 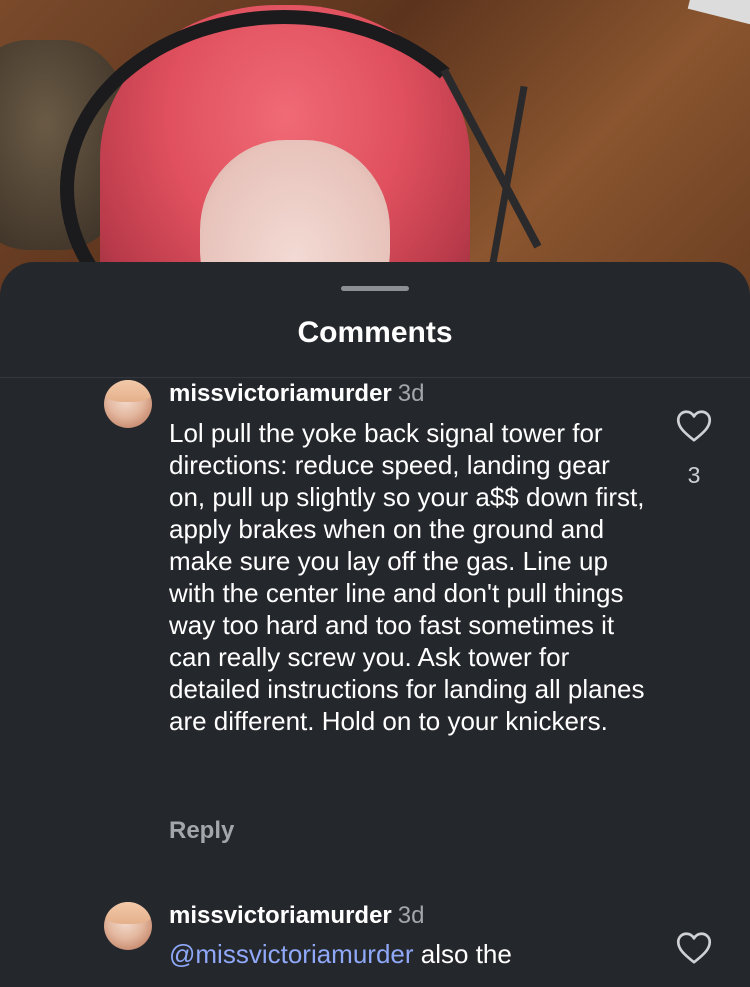 What do you see at coordinates (375, 377) in the screenshot?
I see `header-divider` at bounding box center [375, 377].